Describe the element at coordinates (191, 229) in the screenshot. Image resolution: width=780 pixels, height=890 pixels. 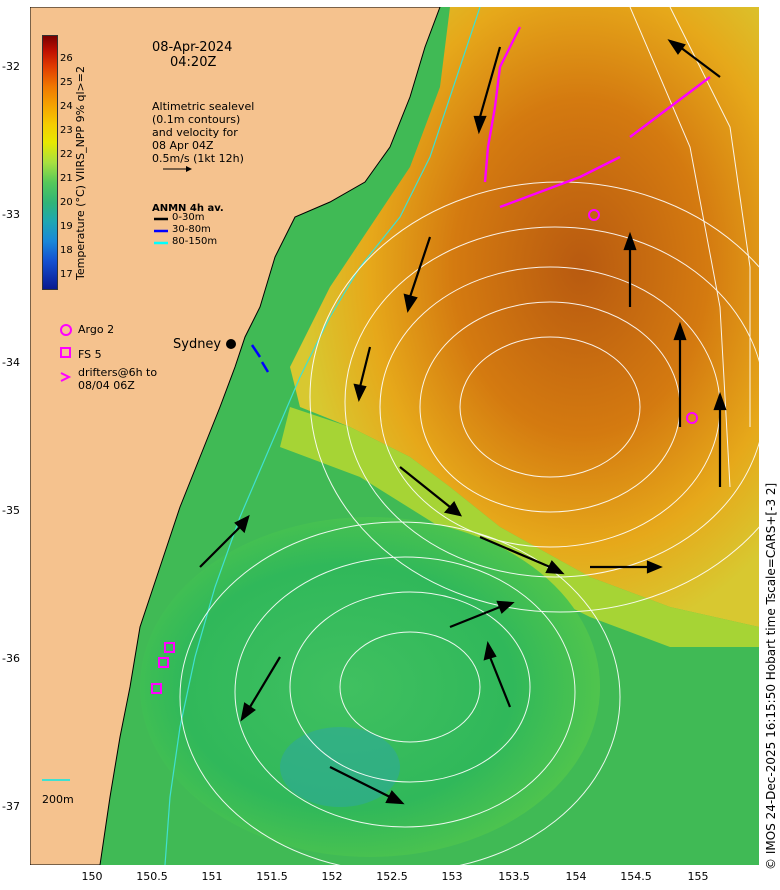
I see `anmn-row-label: 30-80m` at that location.